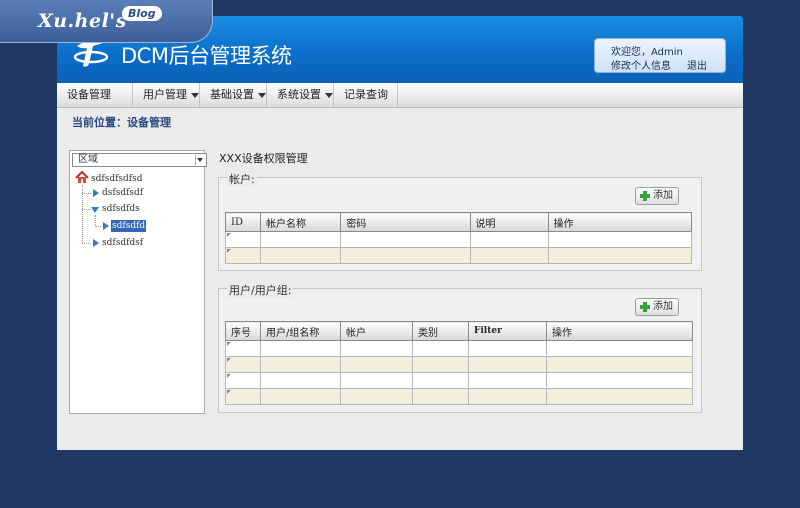 The height and width of the screenshot is (508, 800). I want to click on column-header: 帐户, so click(376, 331).